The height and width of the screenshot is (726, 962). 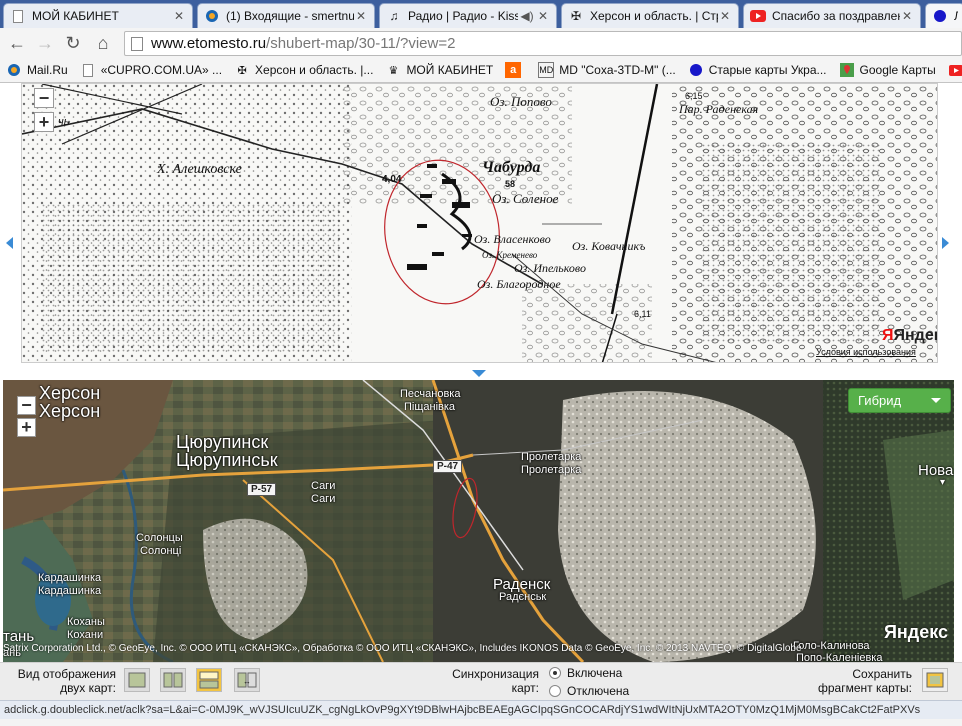 What do you see at coordinates (392, 179) in the screenshot?
I see `elevation-label: 4,04` at bounding box center [392, 179].